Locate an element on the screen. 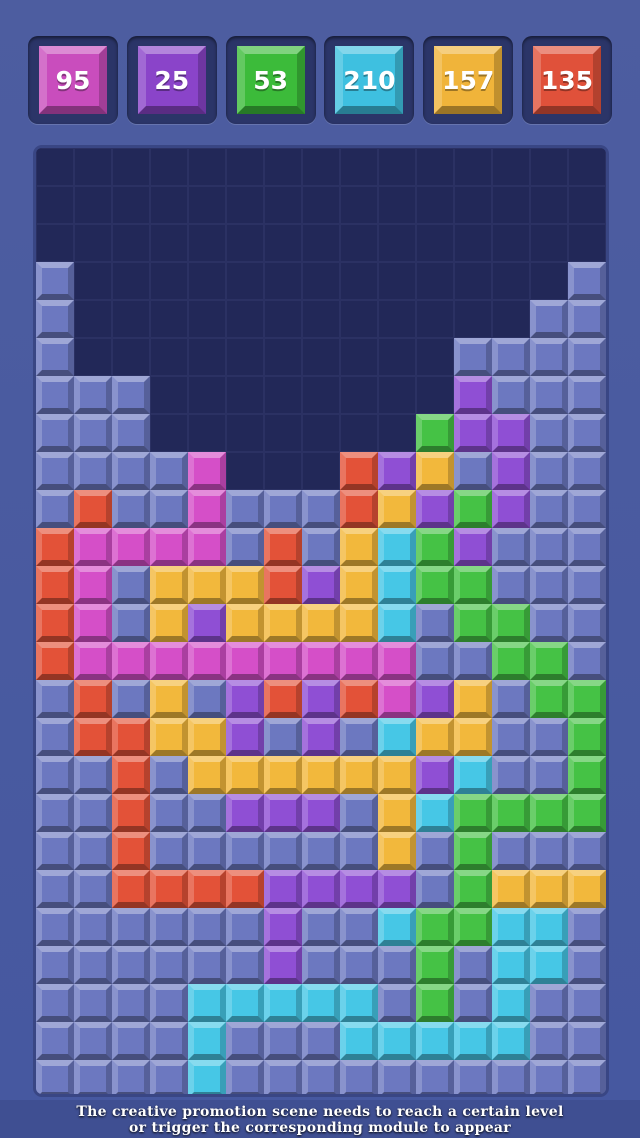 The image size is (640, 1138). score-tile: 53 is located at coordinates (270, 80).